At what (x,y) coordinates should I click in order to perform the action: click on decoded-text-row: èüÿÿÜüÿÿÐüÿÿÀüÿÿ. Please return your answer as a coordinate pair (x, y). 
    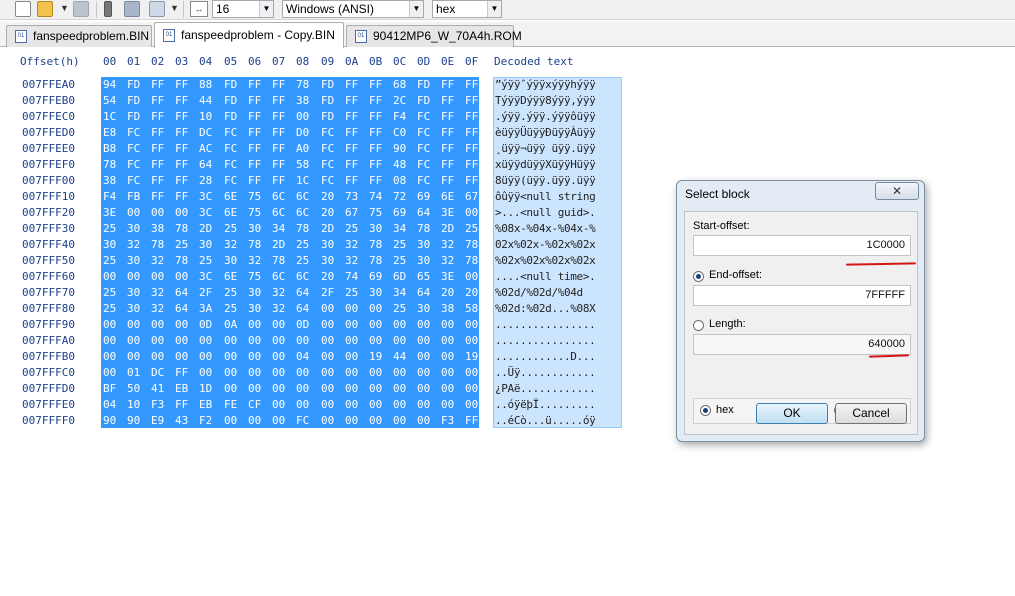
    Looking at the image, I should click on (558, 132).